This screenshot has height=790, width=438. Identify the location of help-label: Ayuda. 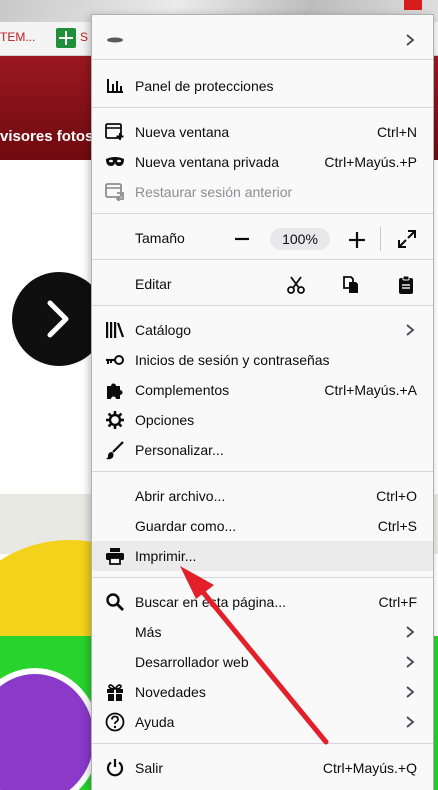
(155, 722).